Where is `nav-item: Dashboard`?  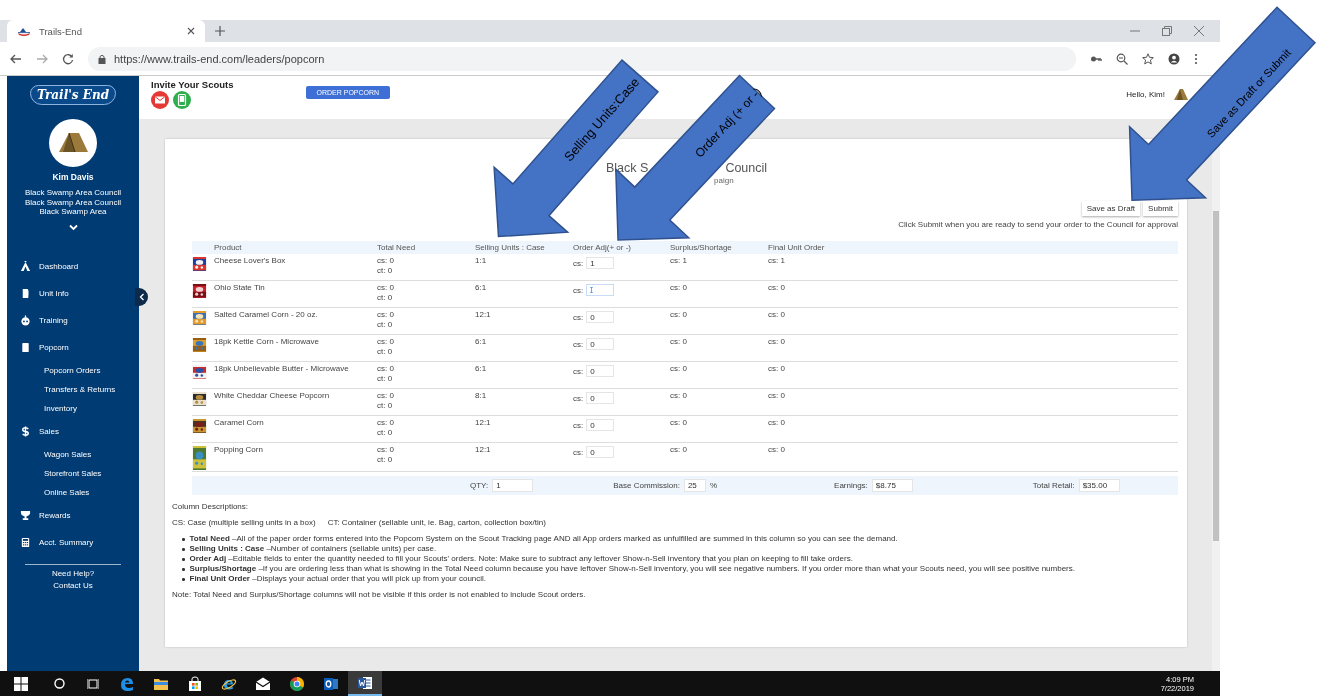
nav-item: Dashboard is located at coordinates (73, 266).